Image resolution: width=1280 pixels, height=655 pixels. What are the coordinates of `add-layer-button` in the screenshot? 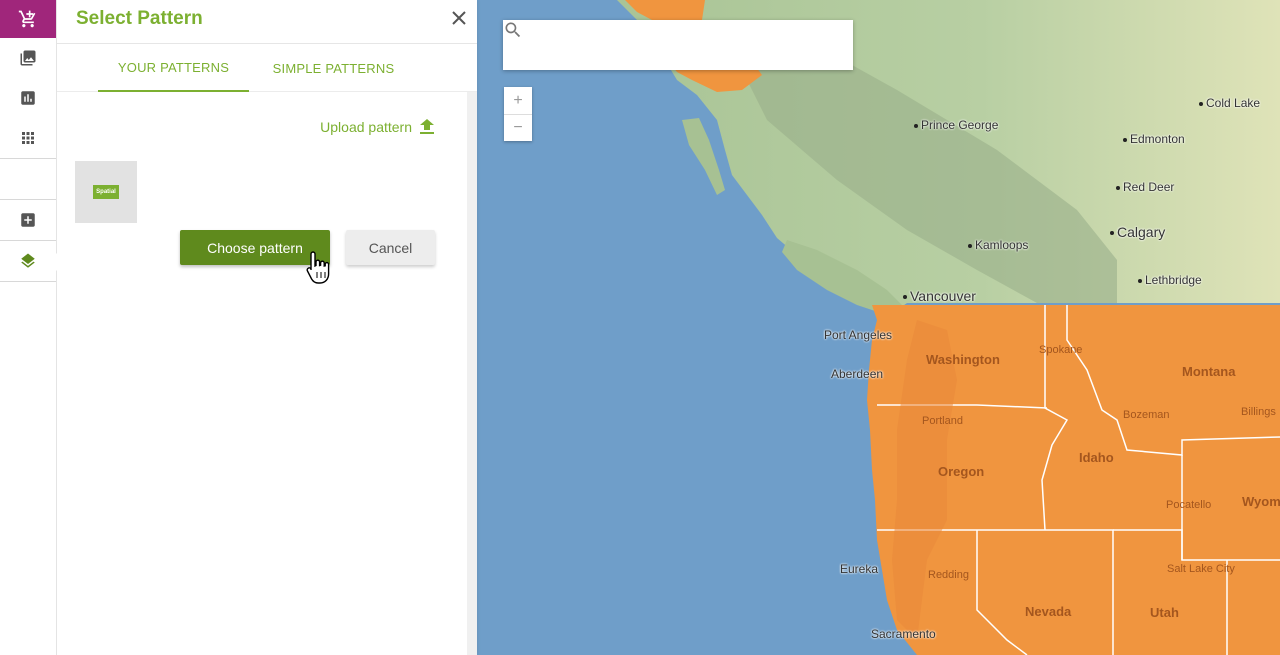 It's located at (28, 220).